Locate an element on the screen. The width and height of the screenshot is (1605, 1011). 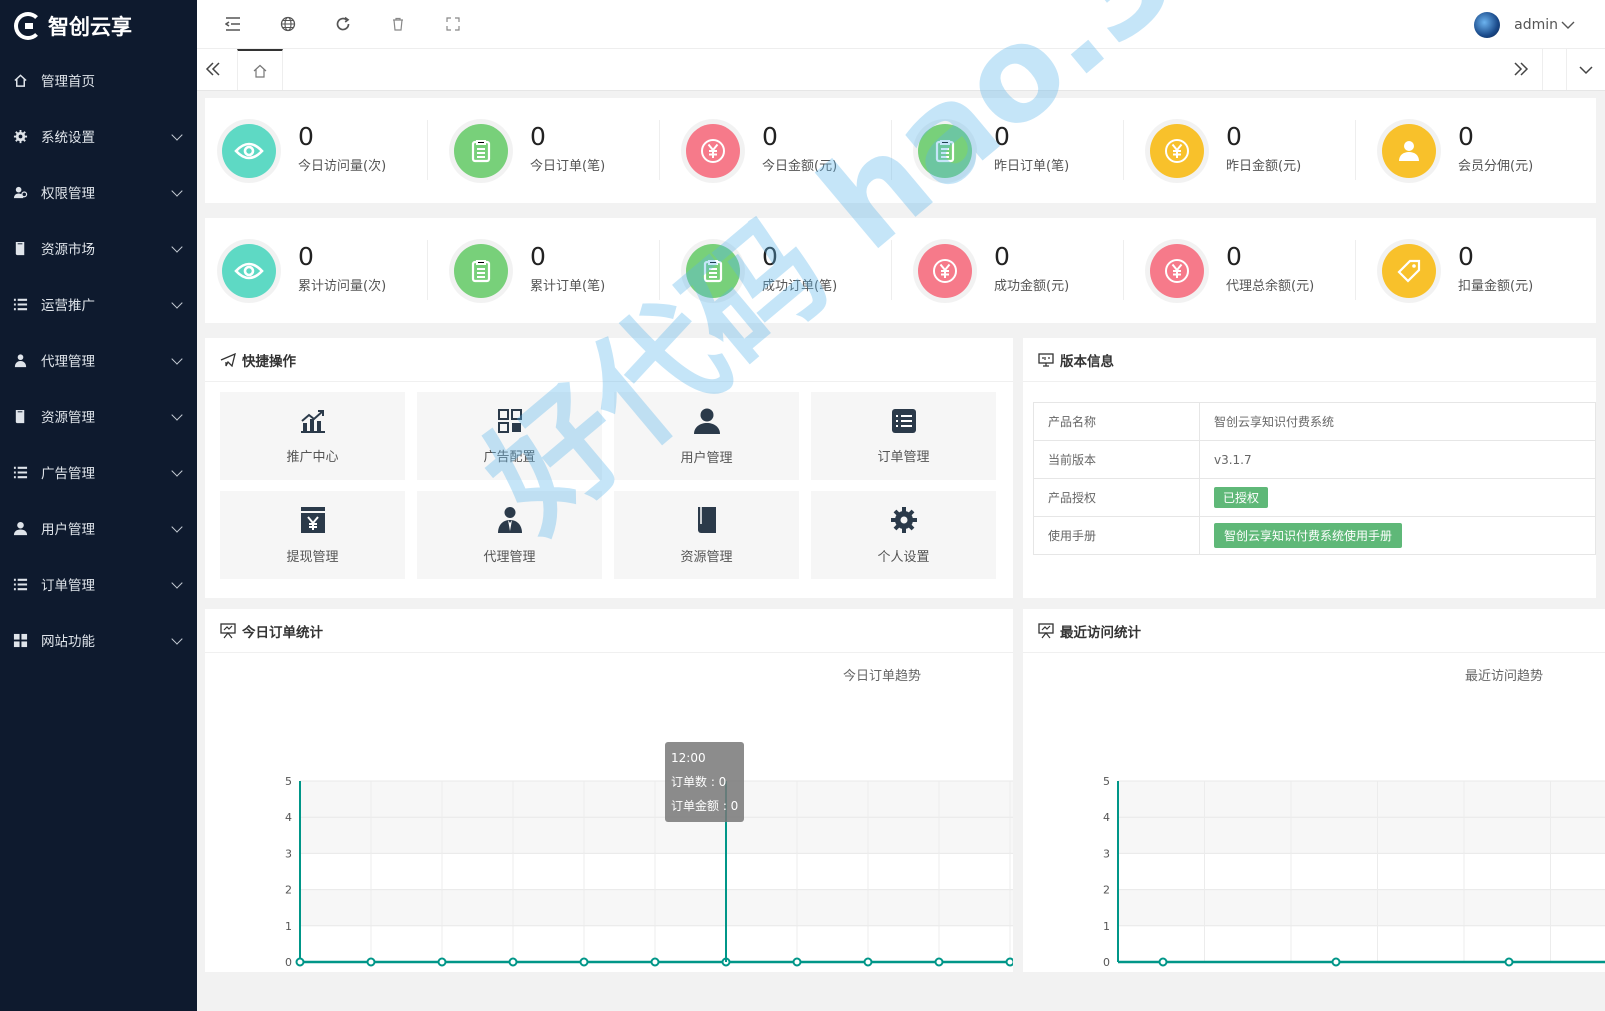
stat-card: 0 今日访问量(次) is located at coordinates (321, 150).